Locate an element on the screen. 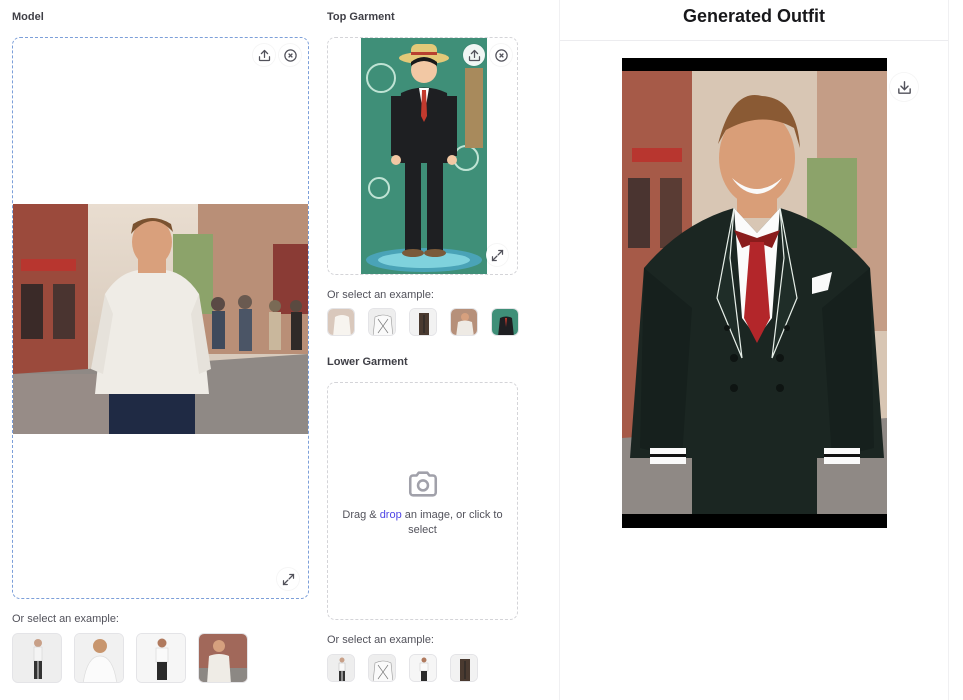 This screenshot has width=963, height=700. top-garment-expand-button is located at coordinates (497, 255).